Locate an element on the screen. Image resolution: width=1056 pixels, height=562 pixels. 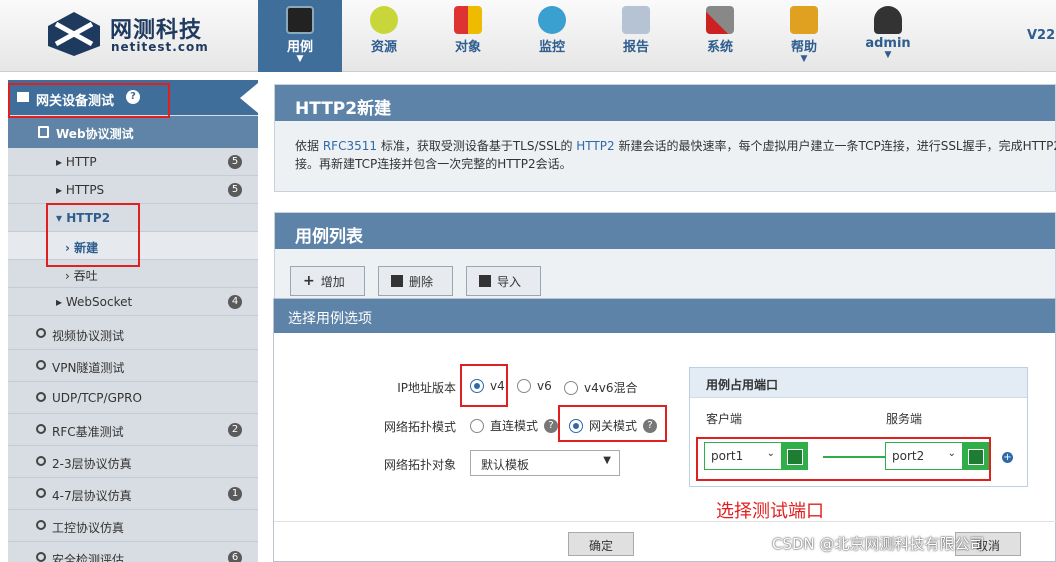
sidebar-item-l2l3: 2-3层协议仿真 is located at coordinates (133, 462).